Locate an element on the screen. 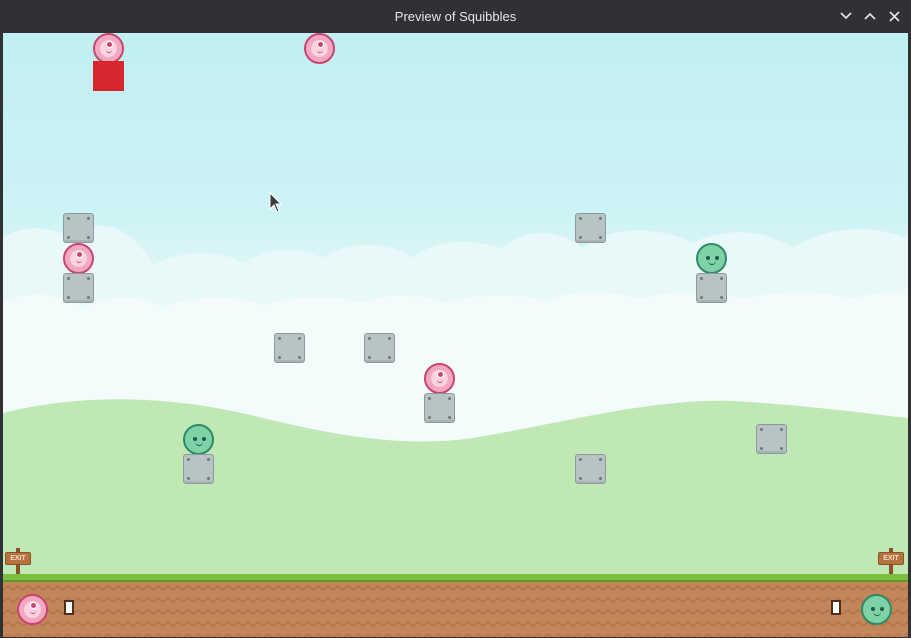  window-titlebar: Preview of Squibbles is located at coordinates (455, 16).